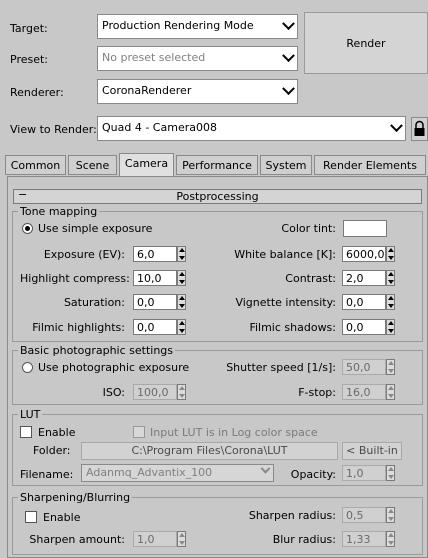  Describe the element at coordinates (364, 367) in the screenshot. I see `shutter-speed-input: 50,0` at that location.